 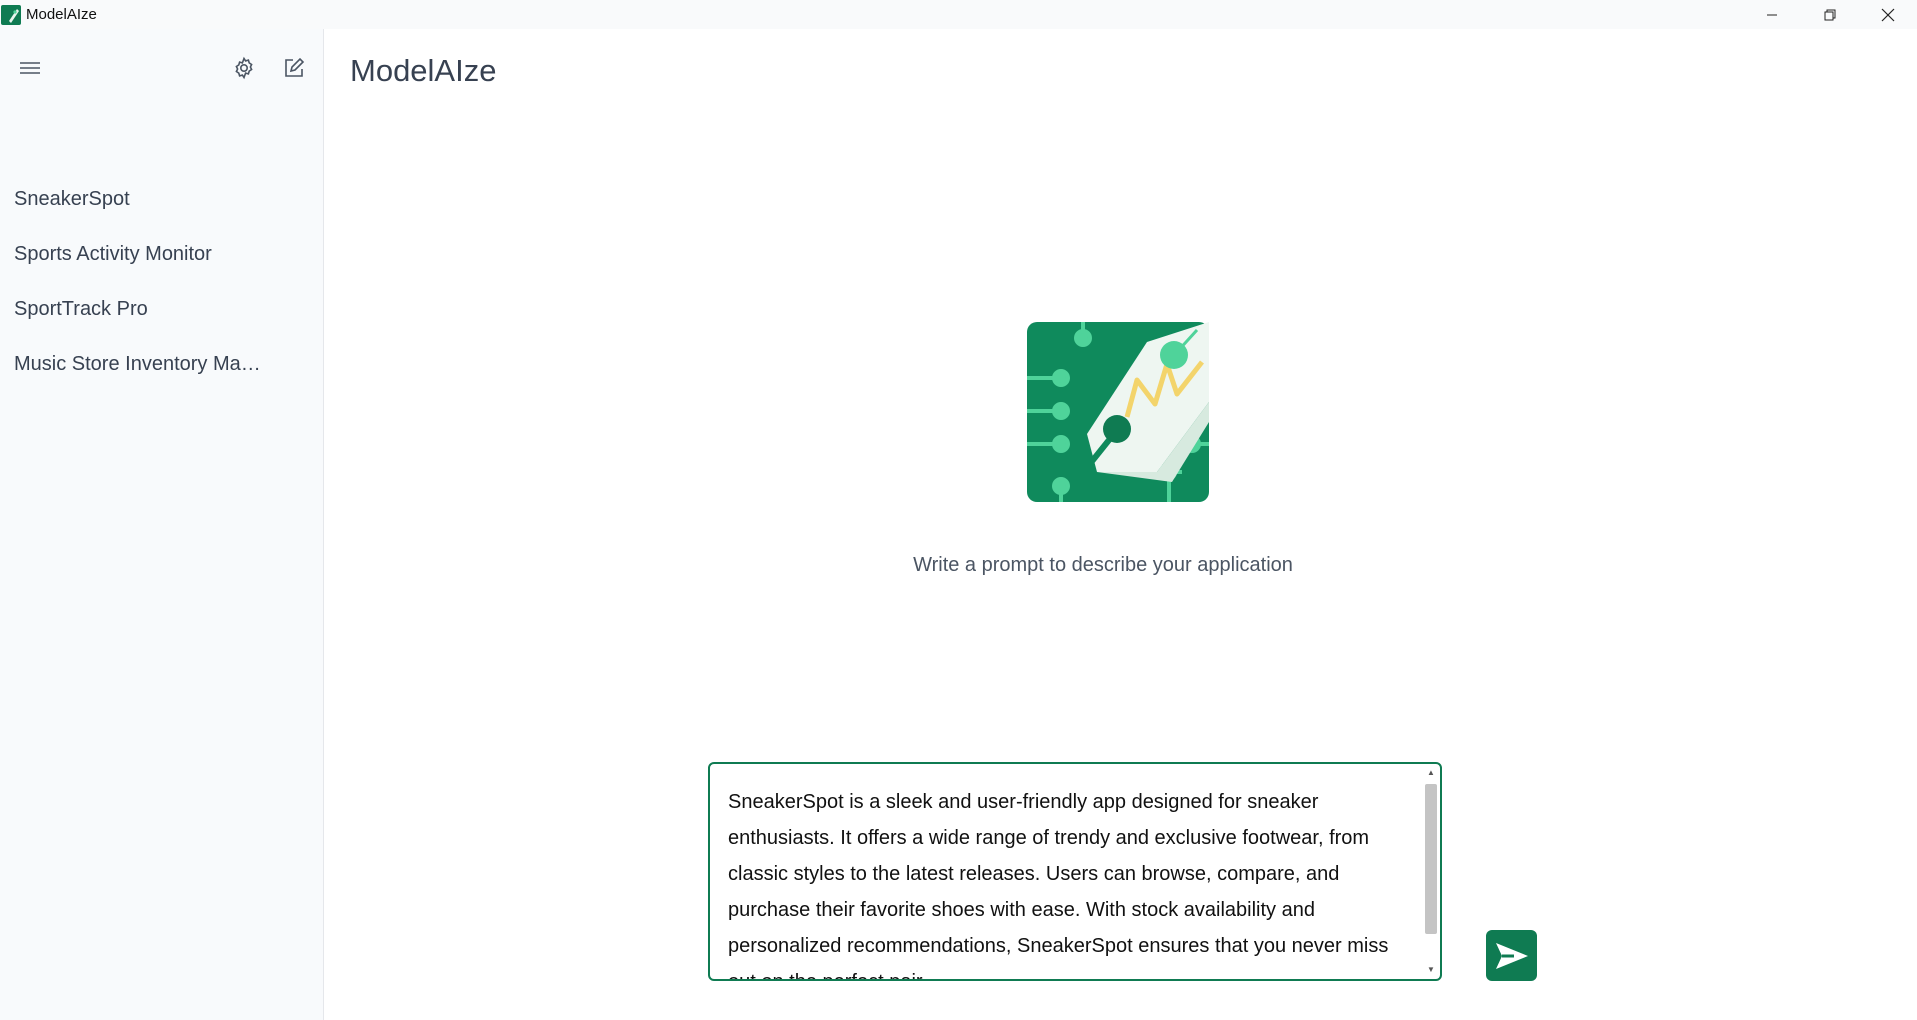 I want to click on send-arrow-icon, so click(x=1511, y=955).